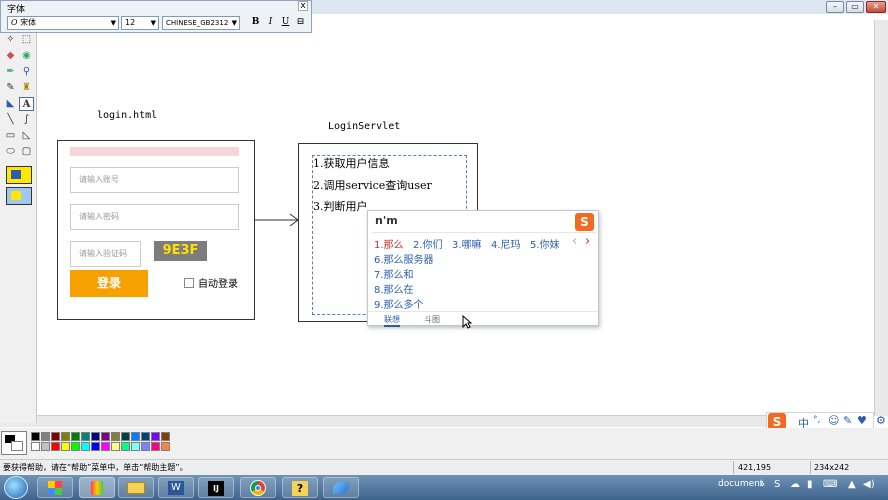 The image size is (888, 500). What do you see at coordinates (545, 243) in the screenshot?
I see `ime-candidate-5: 5.你妹` at bounding box center [545, 243].